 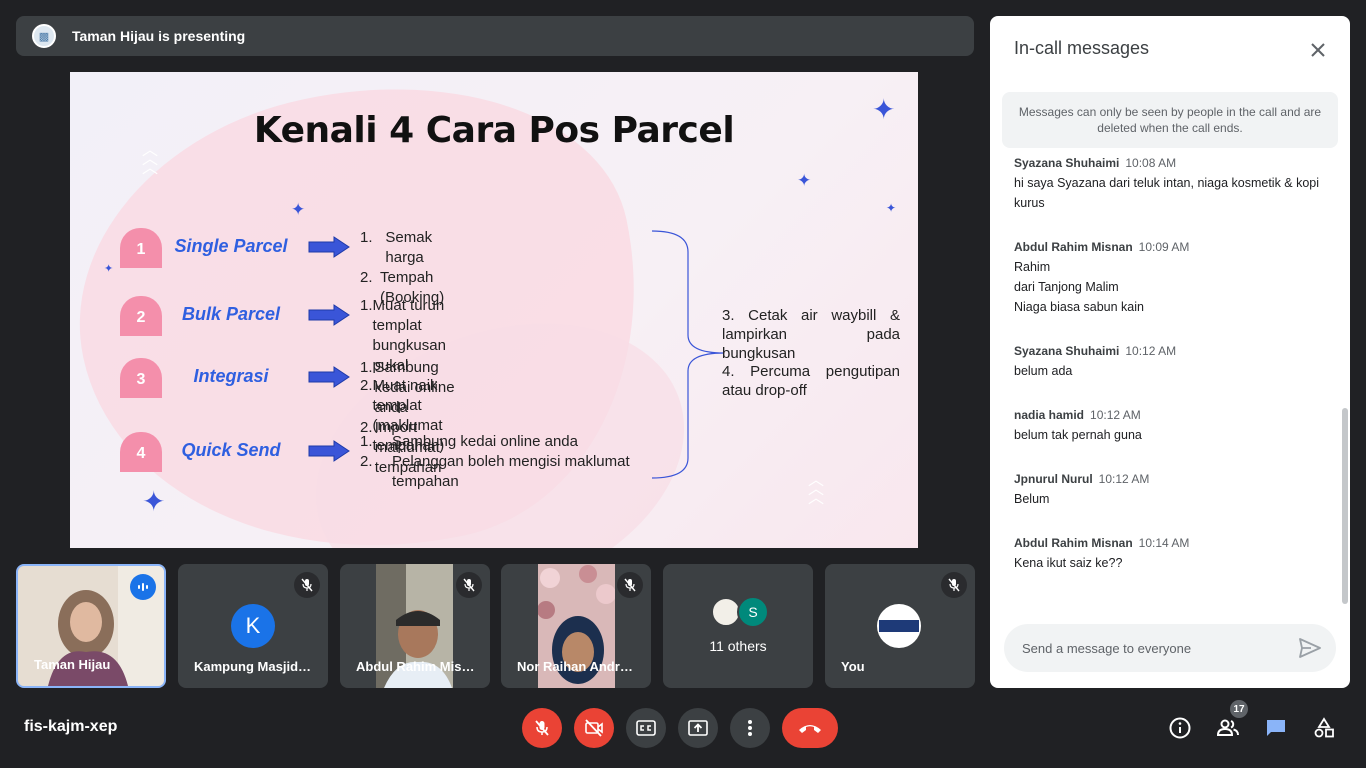 What do you see at coordinates (1082, 48) in the screenshot?
I see `chat-title: In-call messages` at bounding box center [1082, 48].